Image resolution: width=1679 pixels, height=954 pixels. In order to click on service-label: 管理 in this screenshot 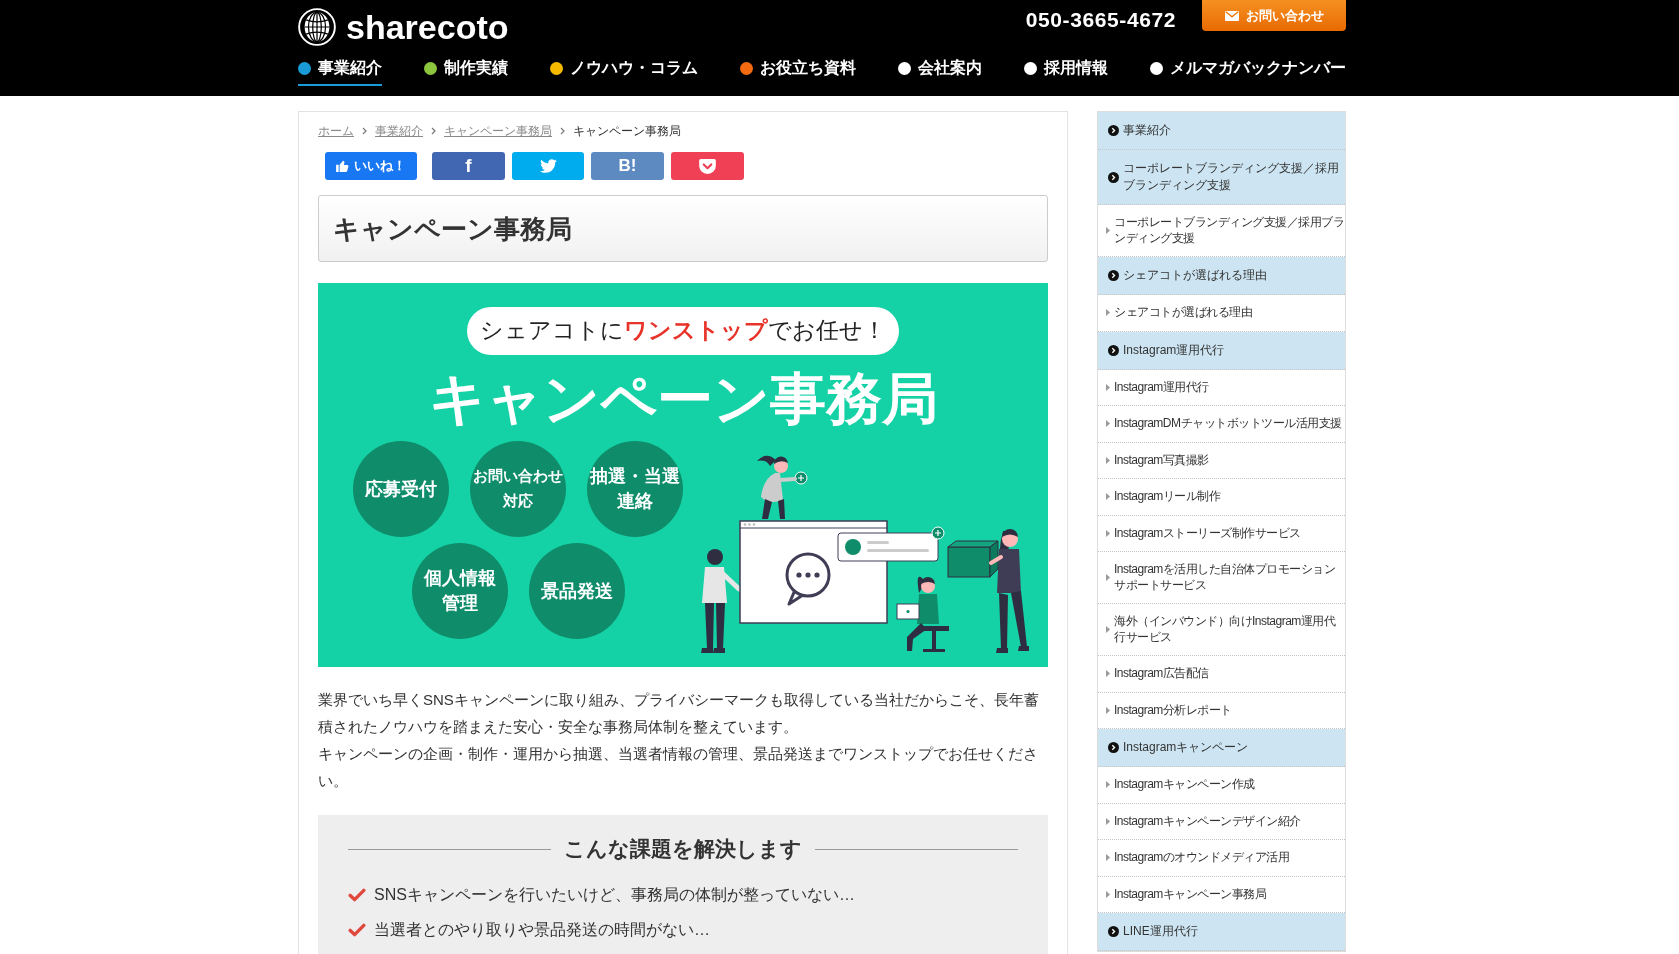, I will do `click(459, 603)`.